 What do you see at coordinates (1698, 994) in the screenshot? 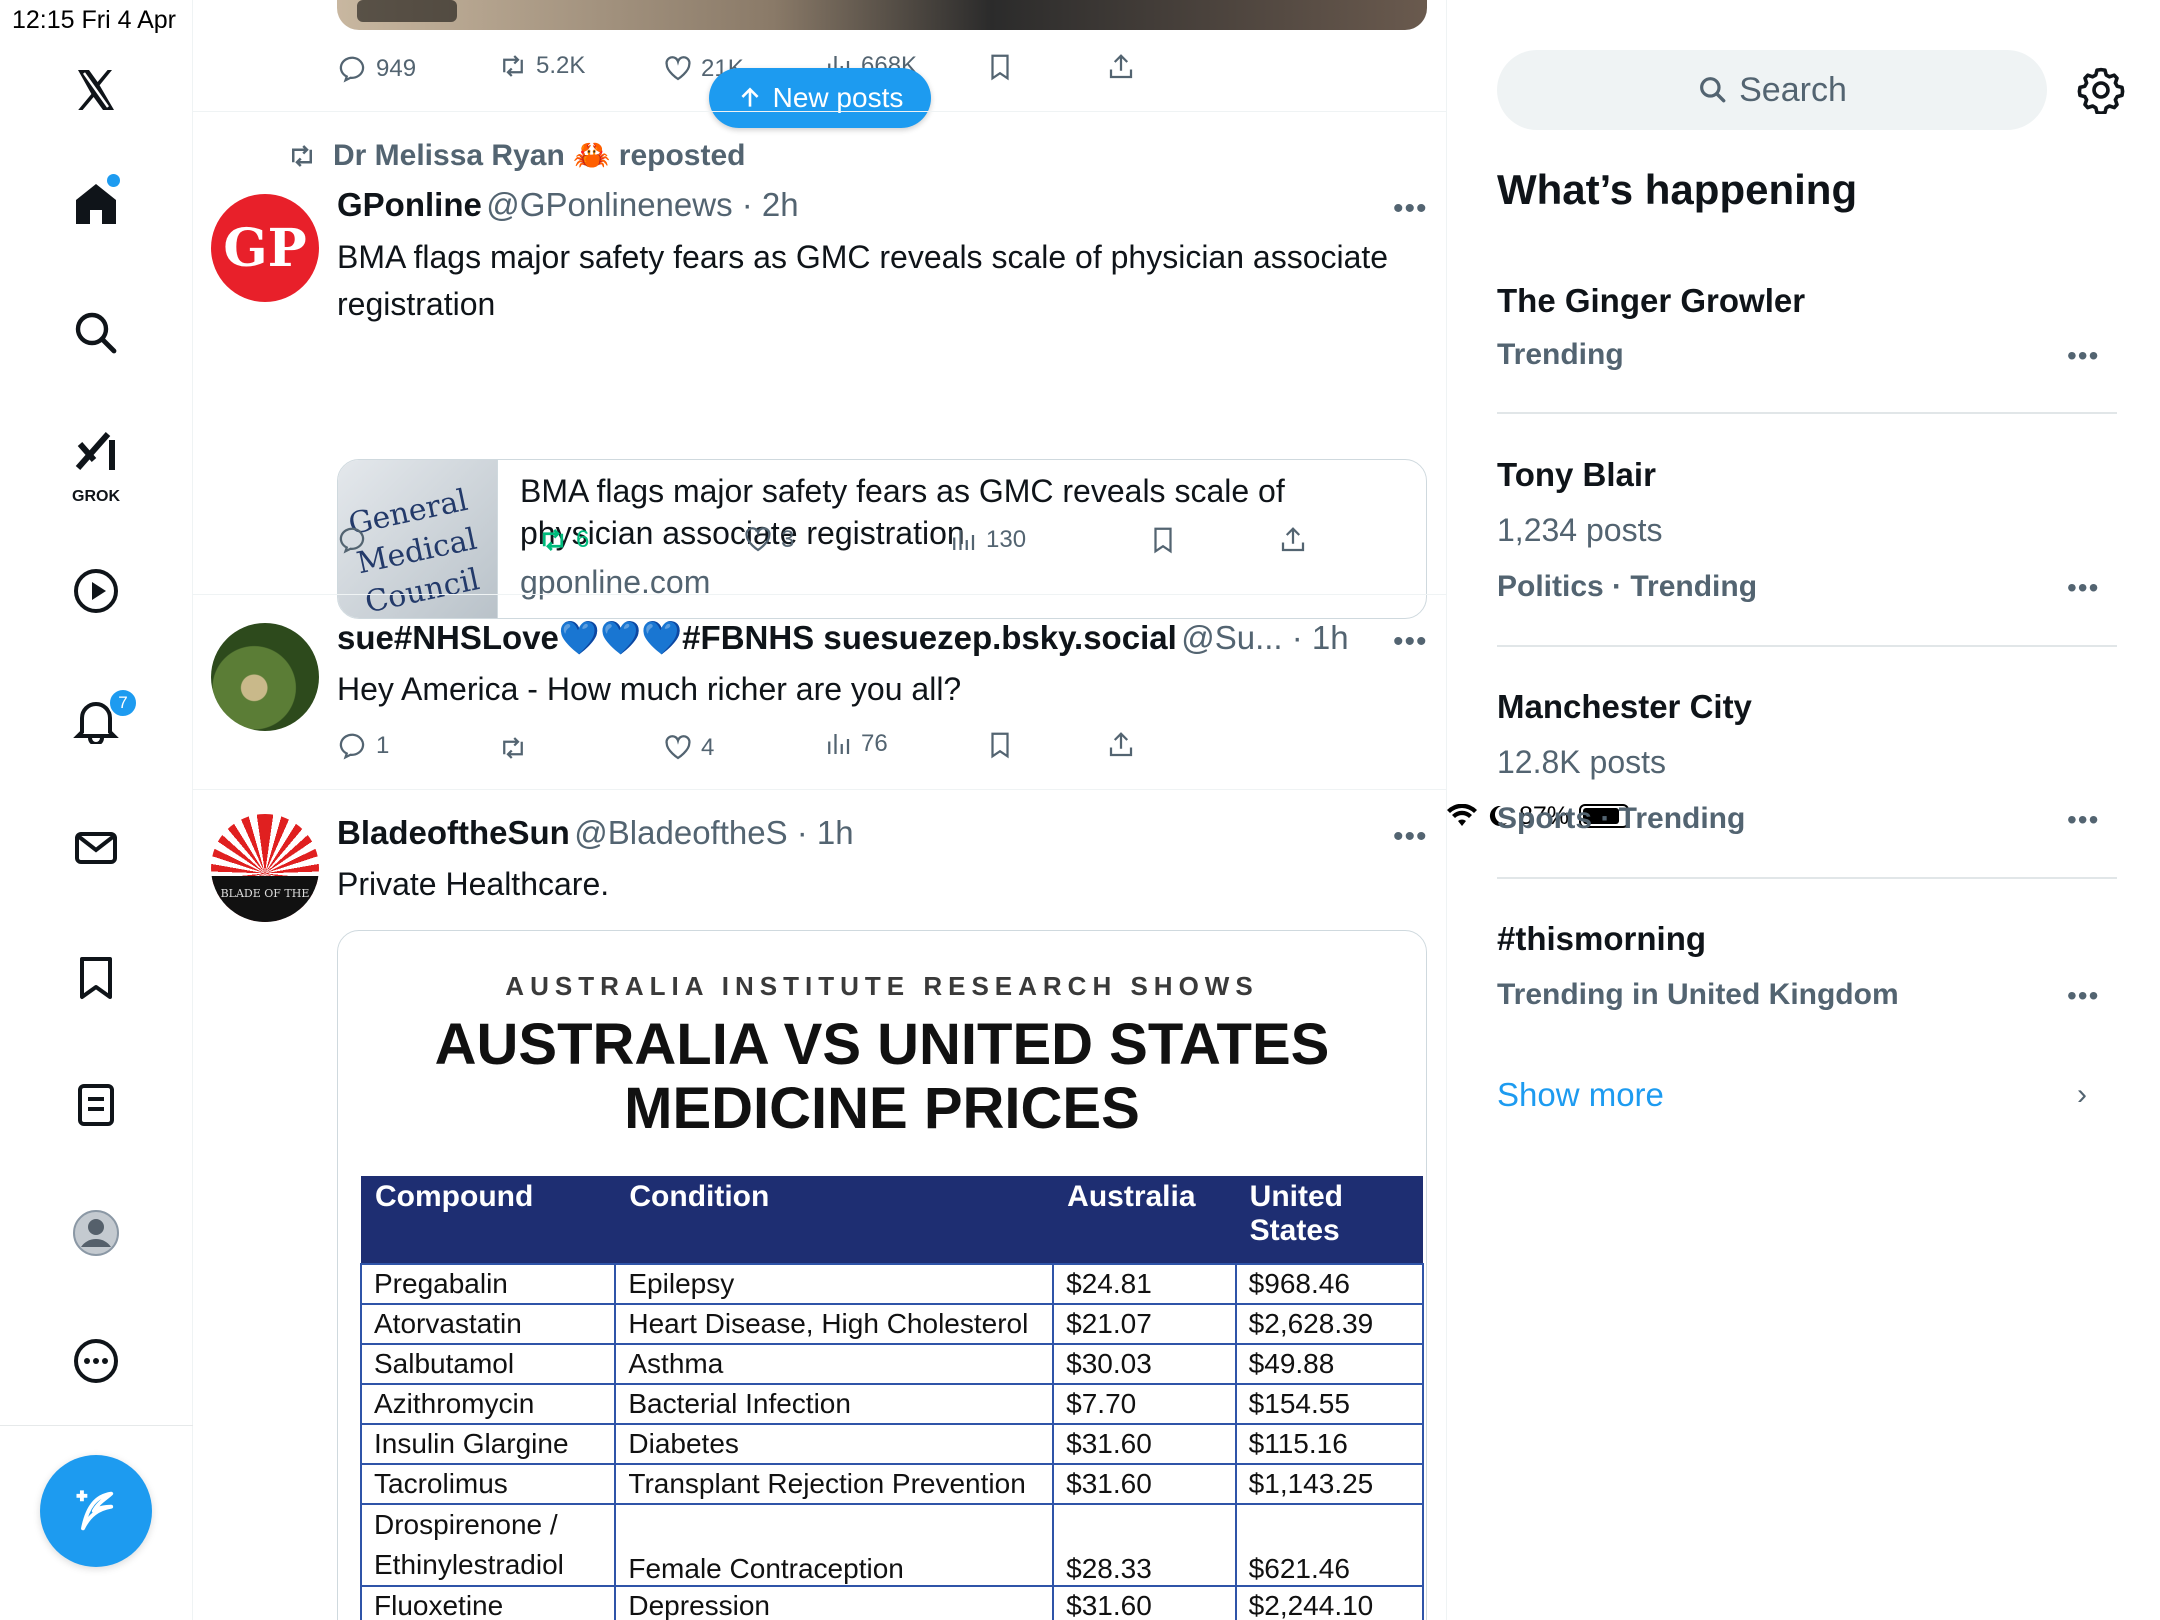
I see `trend-meta: Trending in United Kingdom` at bounding box center [1698, 994].